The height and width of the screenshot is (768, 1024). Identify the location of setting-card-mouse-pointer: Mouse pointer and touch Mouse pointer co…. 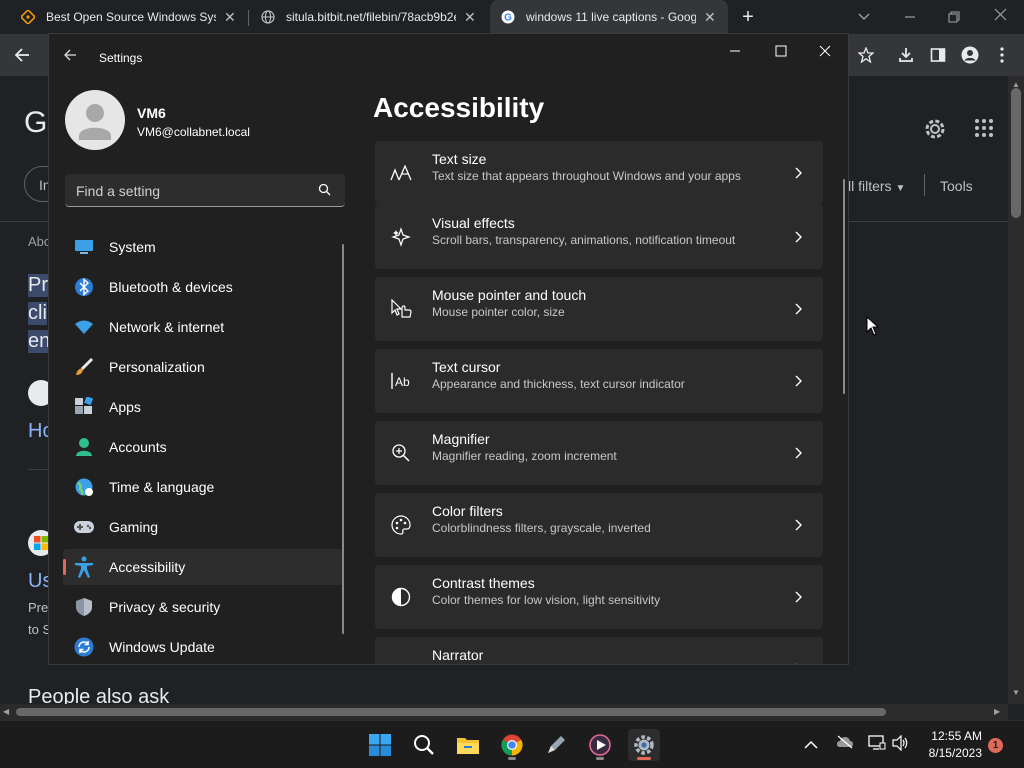
(599, 309).